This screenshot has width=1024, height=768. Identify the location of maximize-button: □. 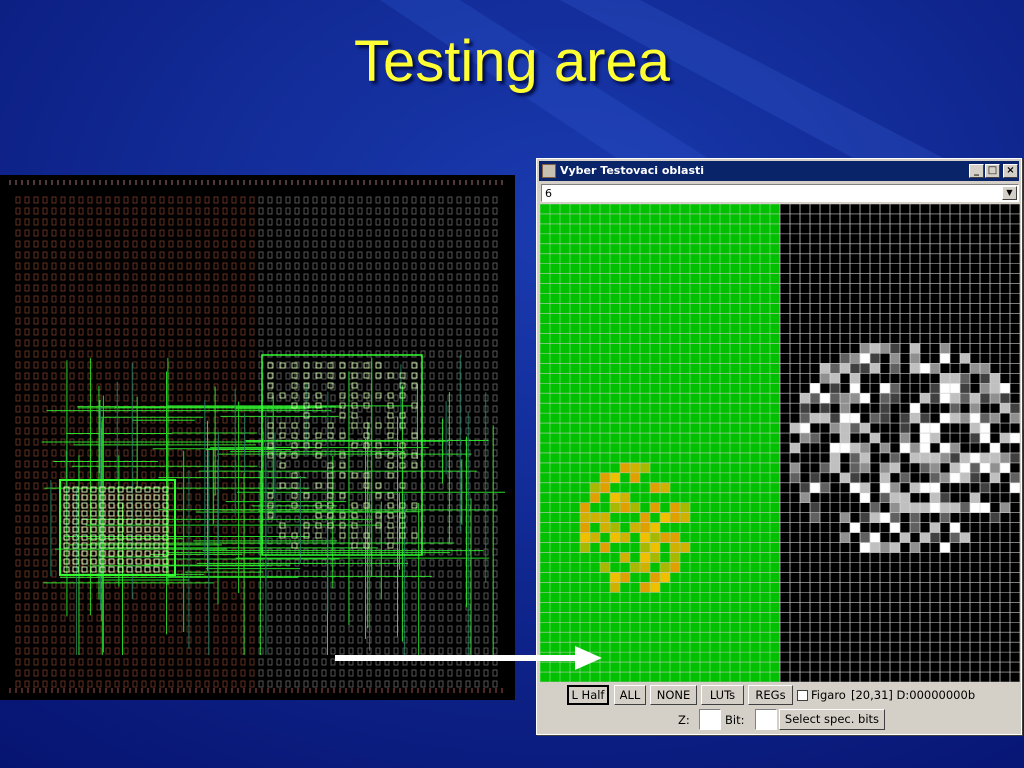
(992, 171).